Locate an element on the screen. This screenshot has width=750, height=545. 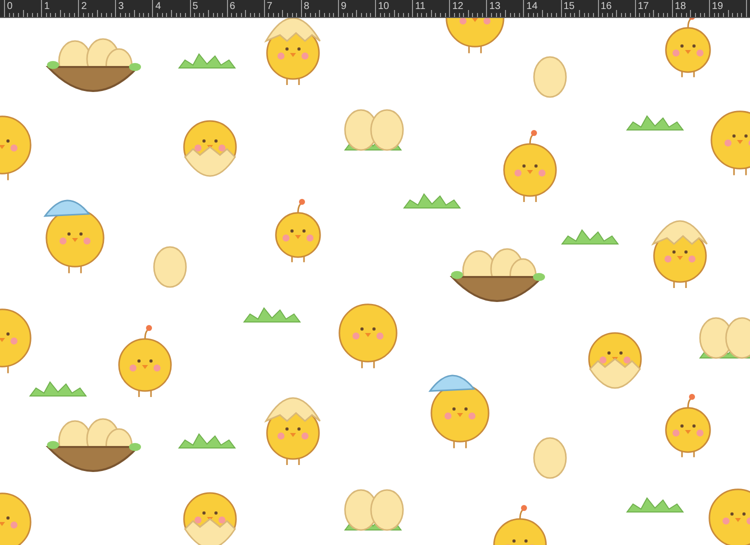
ruler-number: 16 is located at coordinates (606, 7).